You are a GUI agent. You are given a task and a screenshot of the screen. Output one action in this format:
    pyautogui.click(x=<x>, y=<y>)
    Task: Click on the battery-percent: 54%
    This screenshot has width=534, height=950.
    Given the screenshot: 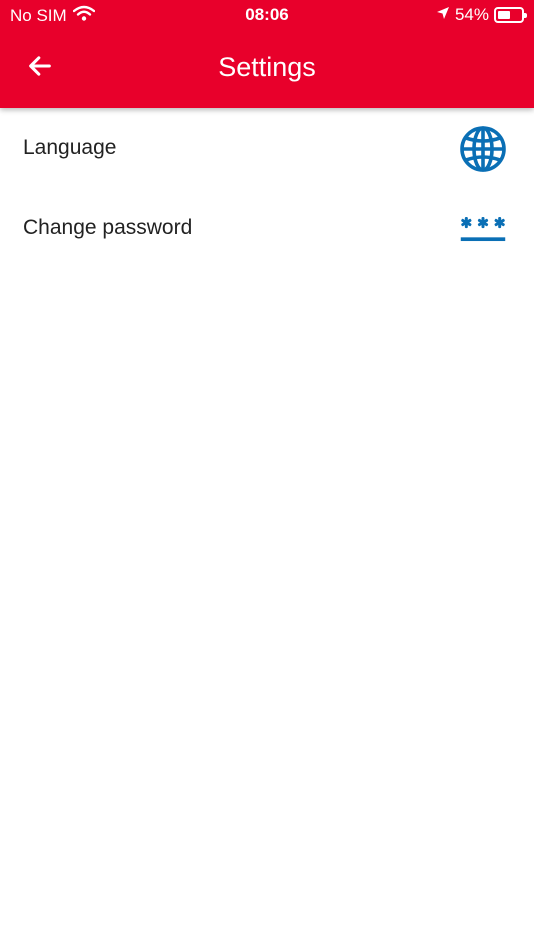 What is the action you would take?
    pyautogui.click(x=471, y=14)
    